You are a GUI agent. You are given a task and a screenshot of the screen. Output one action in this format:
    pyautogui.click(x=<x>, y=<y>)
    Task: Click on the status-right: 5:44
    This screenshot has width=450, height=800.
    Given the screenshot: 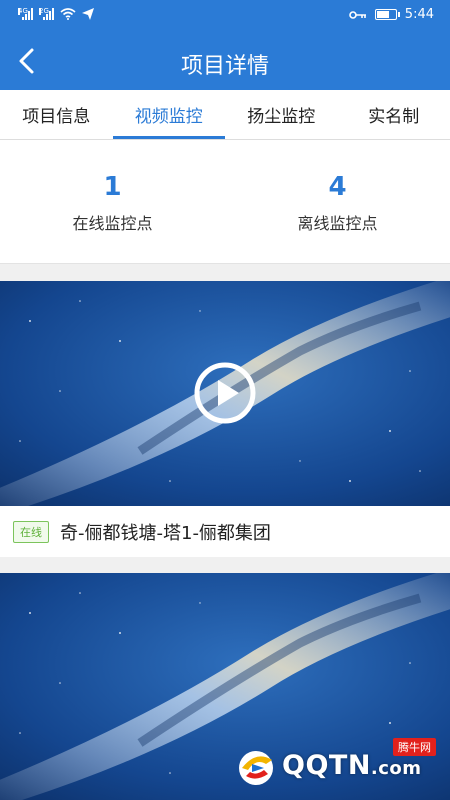 What is the action you would take?
    pyautogui.click(x=391, y=14)
    